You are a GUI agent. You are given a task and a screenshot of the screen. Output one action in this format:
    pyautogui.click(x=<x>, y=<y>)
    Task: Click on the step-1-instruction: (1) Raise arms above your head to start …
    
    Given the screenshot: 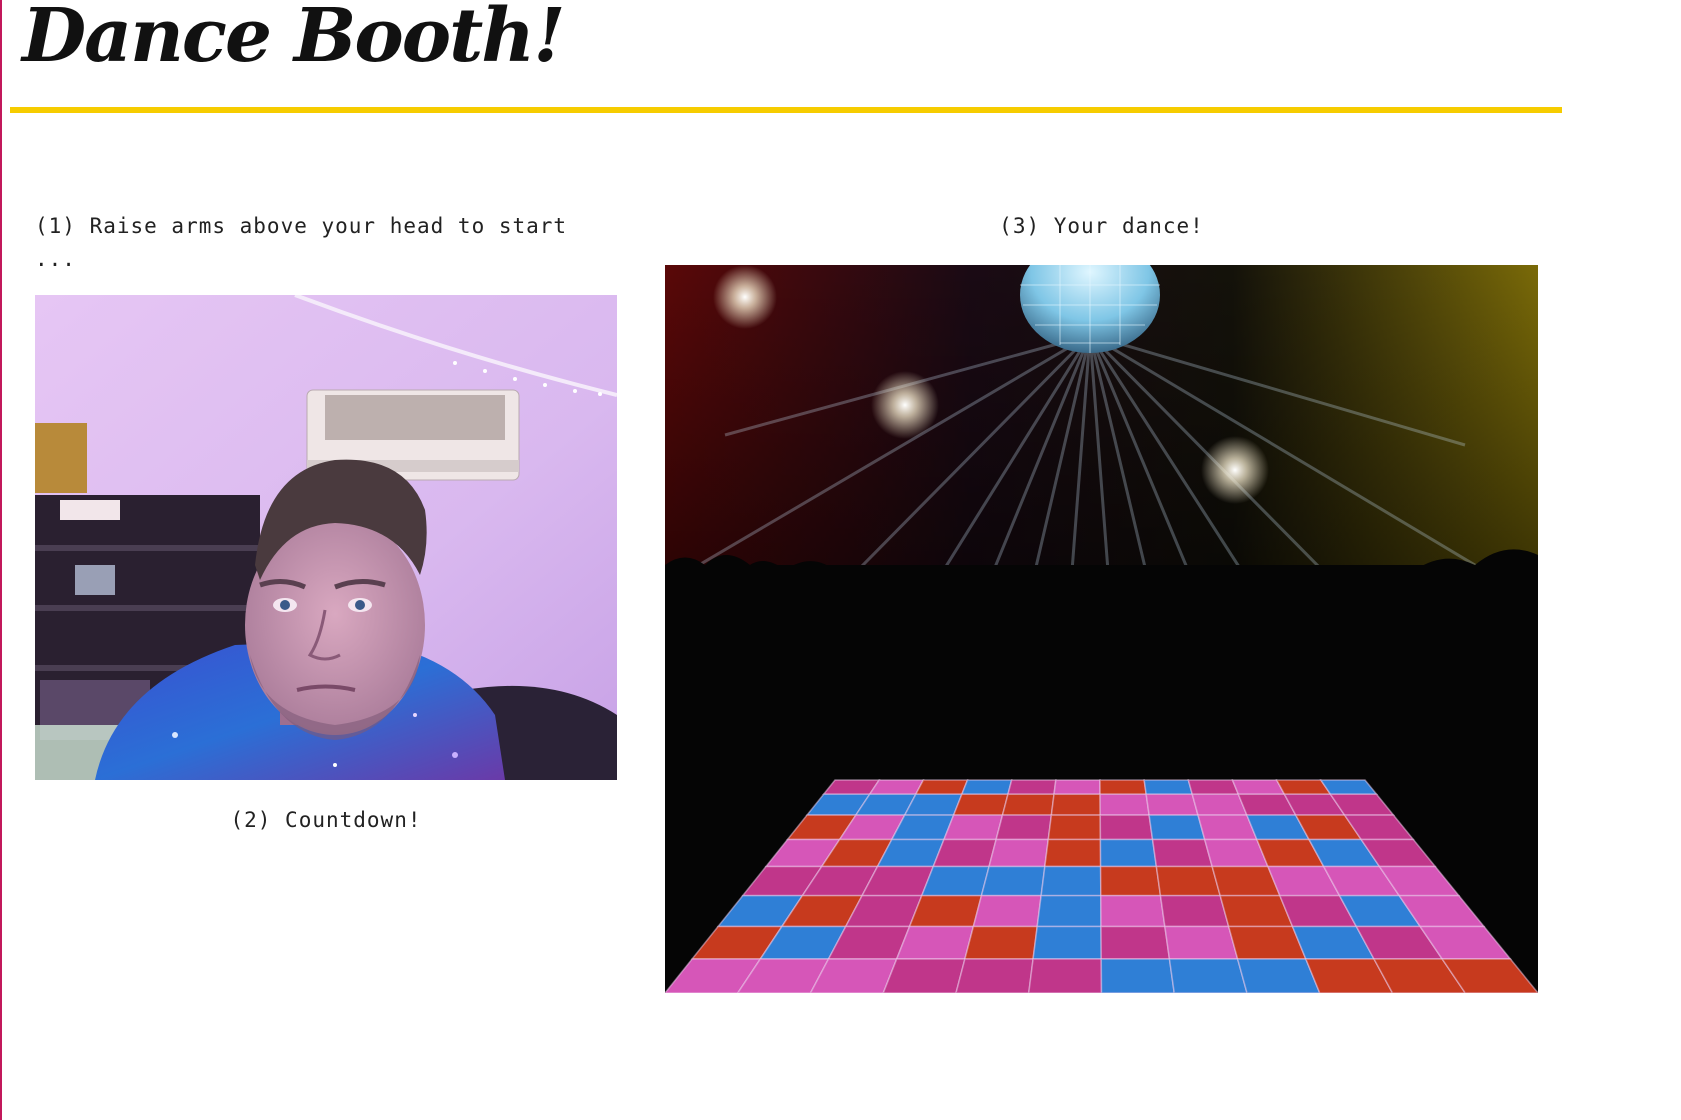 What is the action you would take?
    pyautogui.click(x=326, y=243)
    